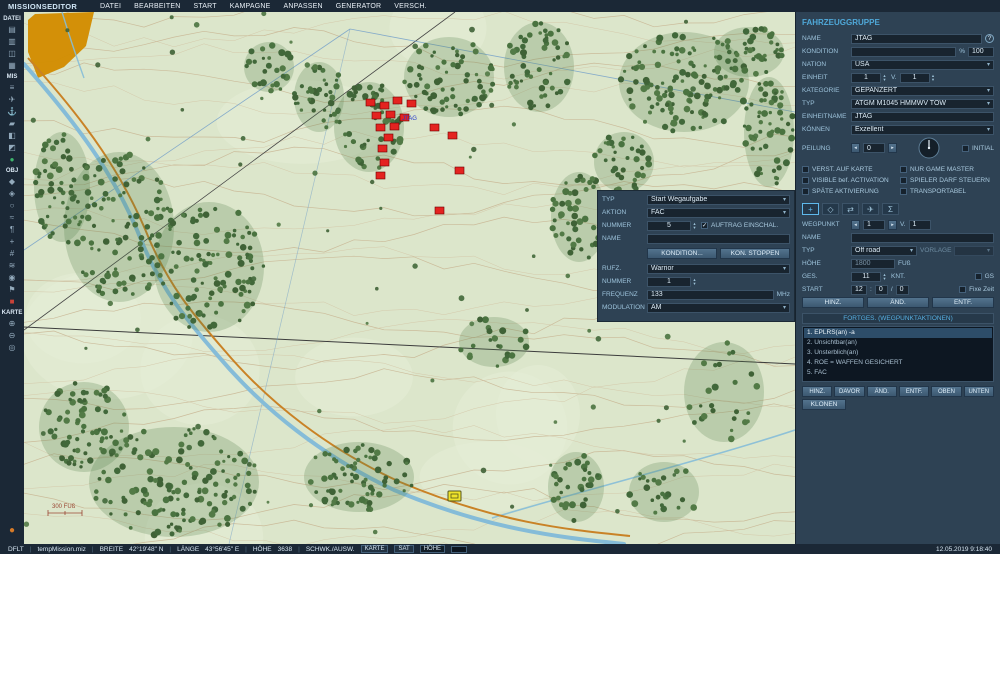  I want to click on waypoint-add-button: HINZ., so click(833, 302).